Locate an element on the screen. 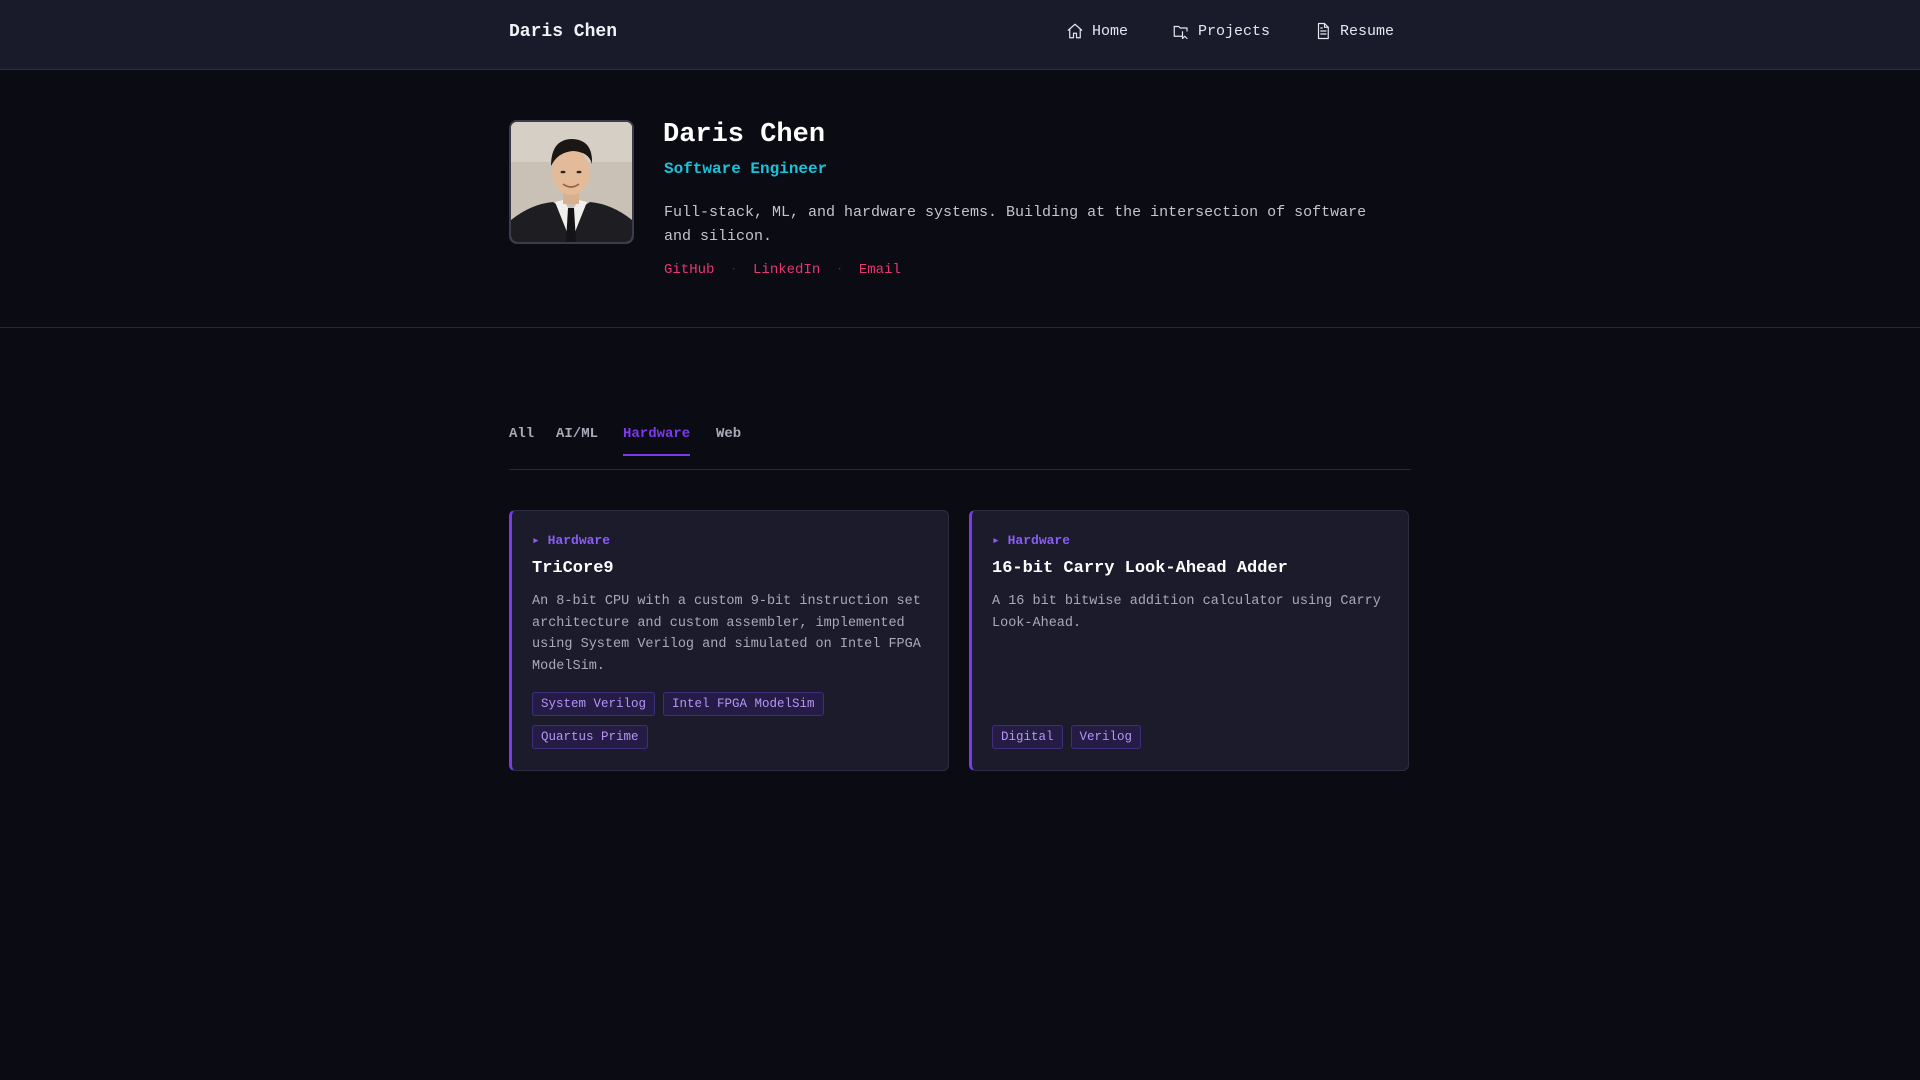 Image resolution: width=1920 pixels, height=1080 pixels. github-link: GitHub is located at coordinates (689, 270).